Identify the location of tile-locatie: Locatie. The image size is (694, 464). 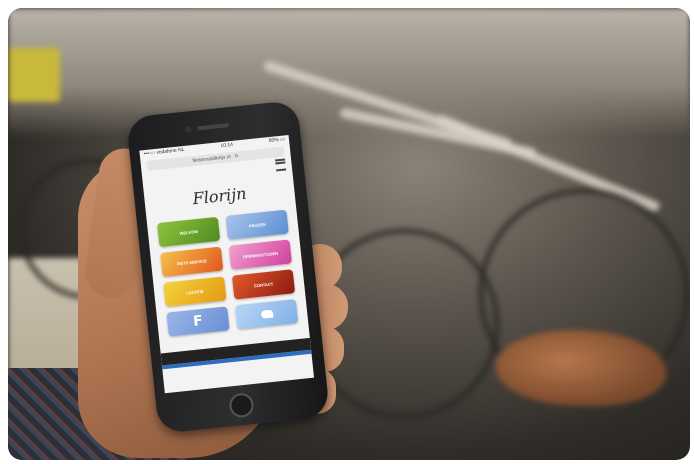
(195, 291).